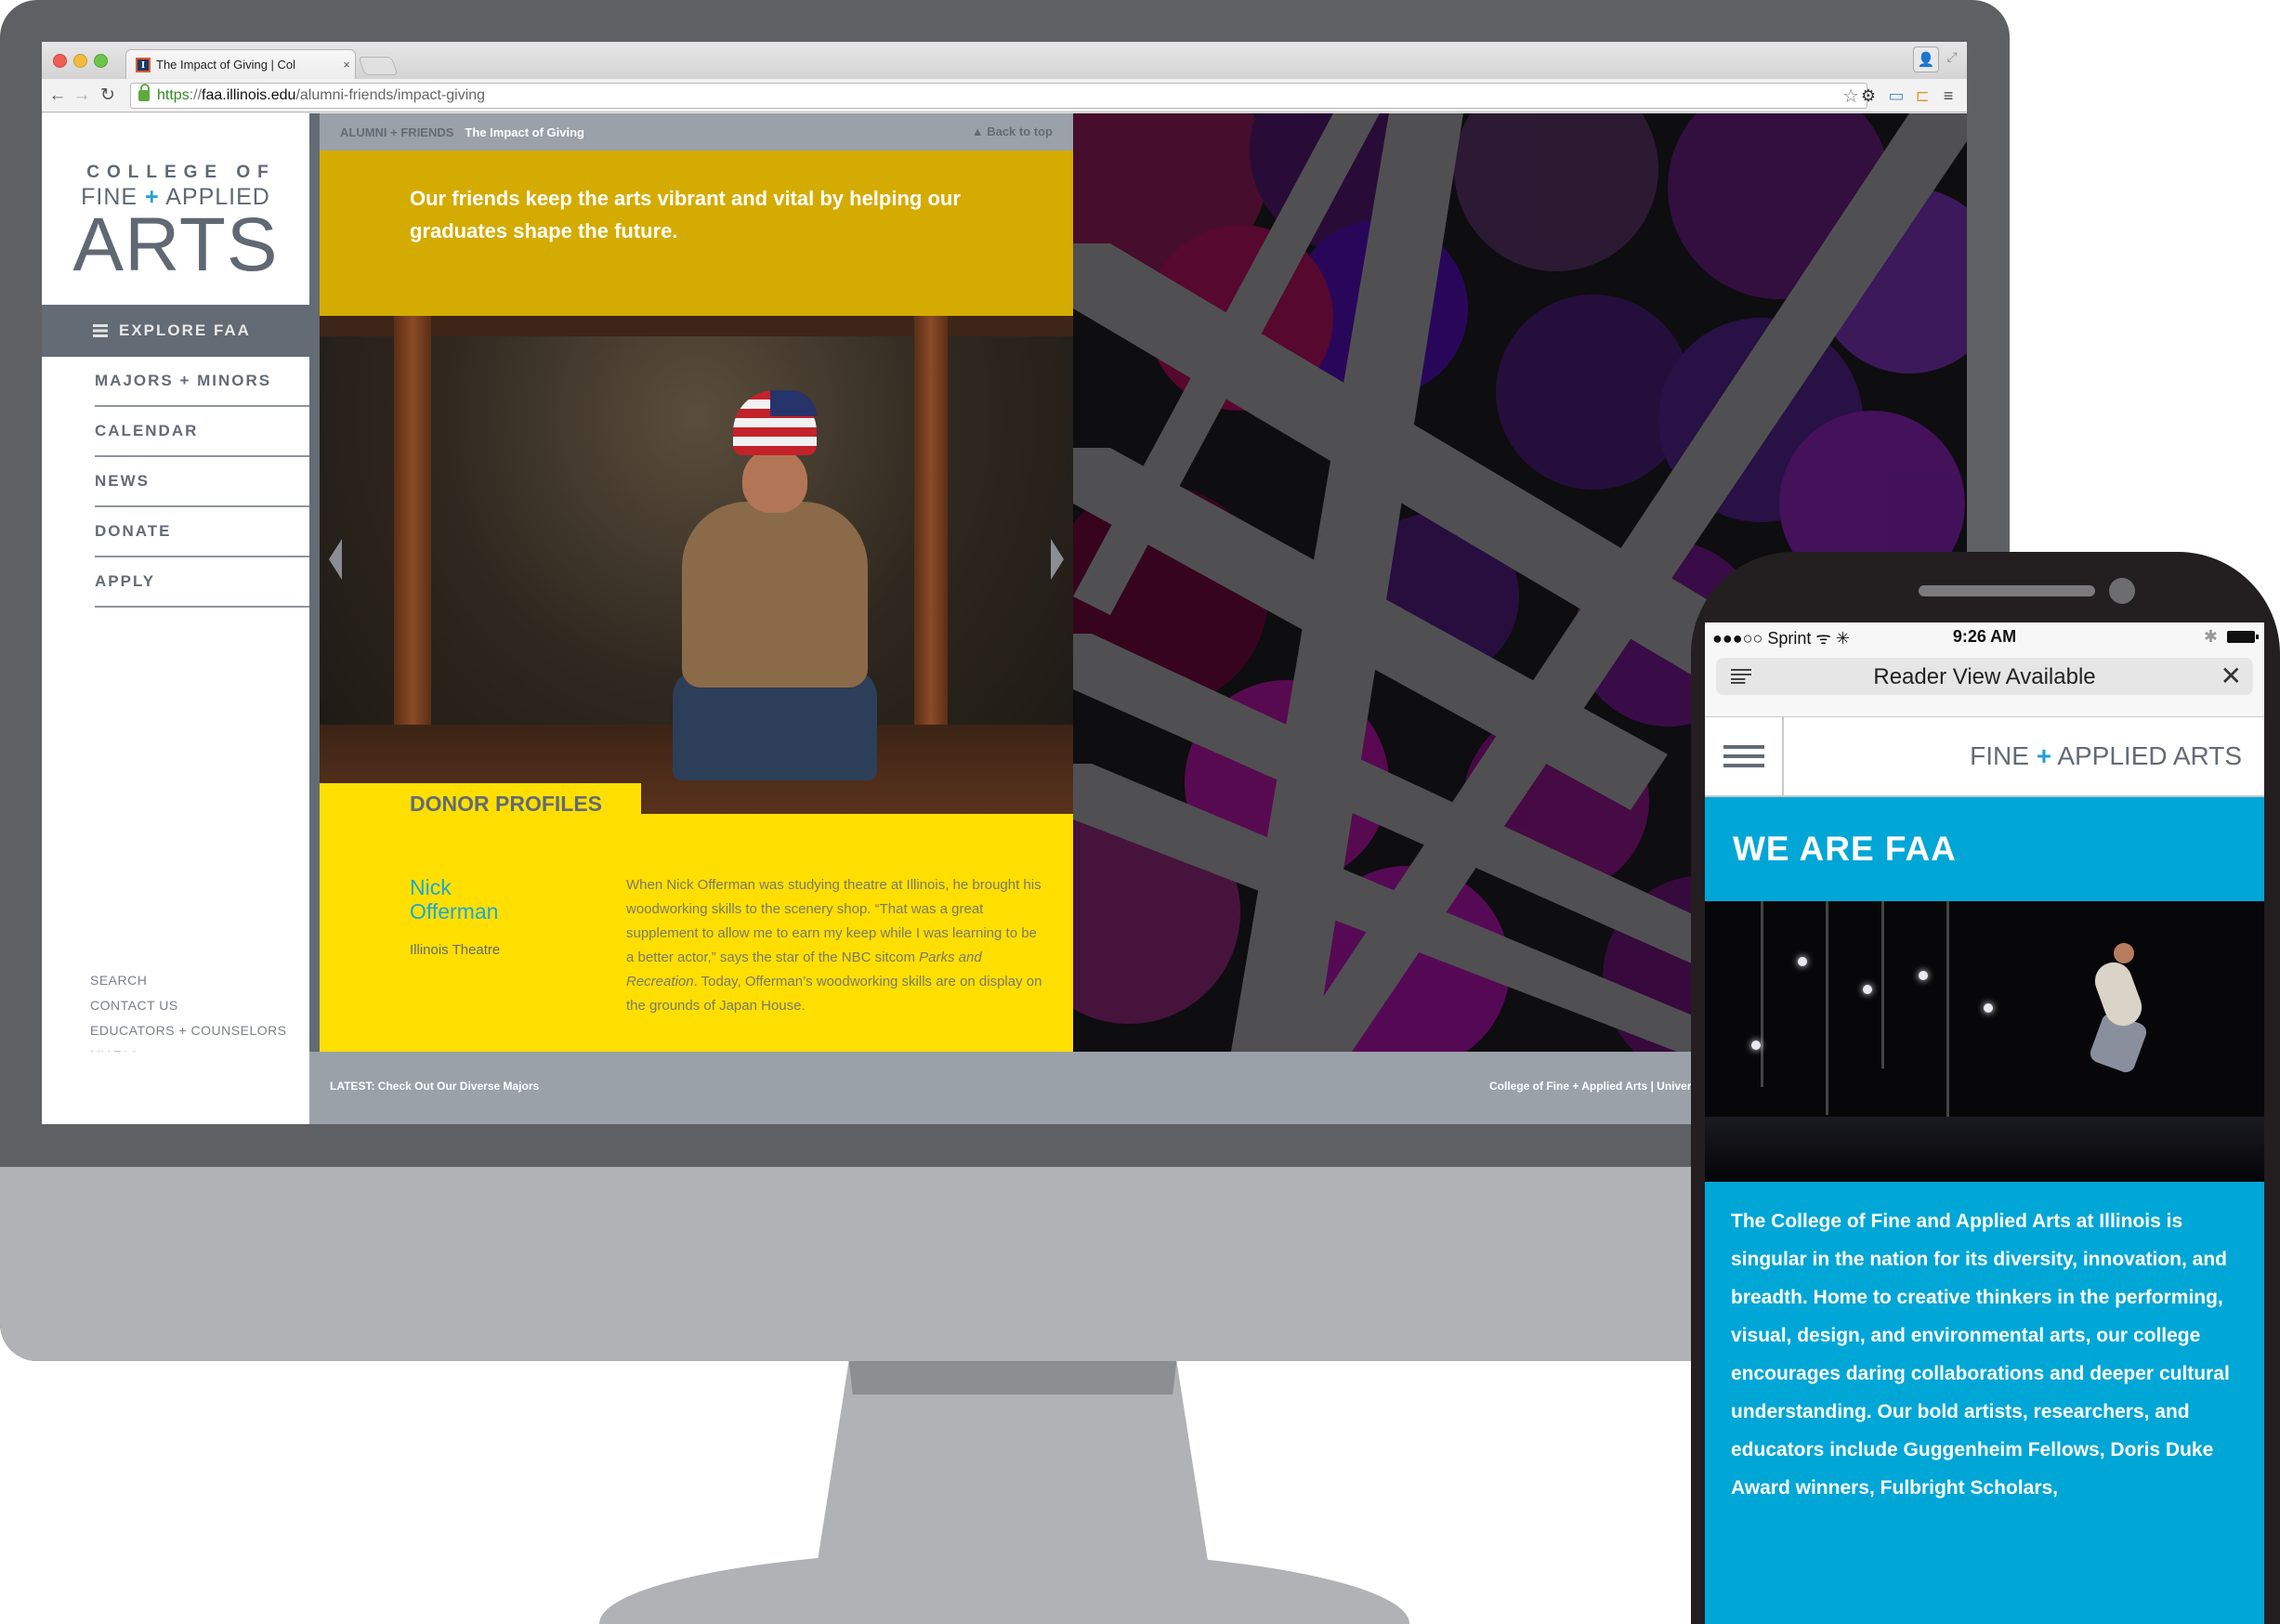 The image size is (2280, 1624). I want to click on util-link-search: SEARCH, so click(188, 980).